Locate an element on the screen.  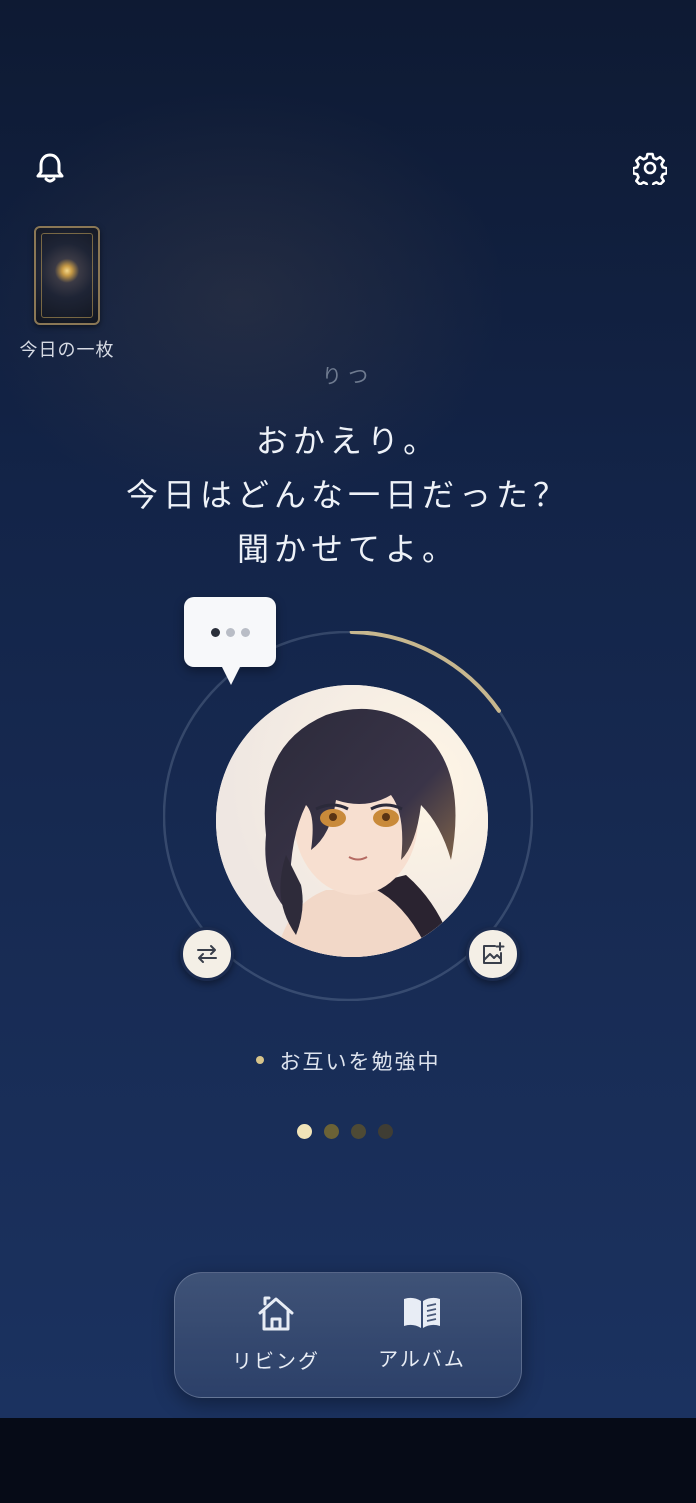
greeting-line: 聞かせてよ。 is located at coordinates (347, 549).